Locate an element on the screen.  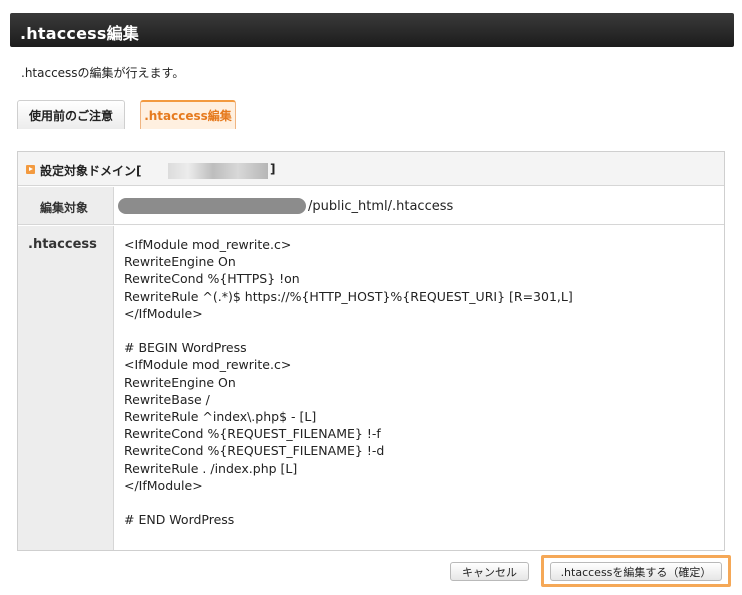
tab-htaccess-edit: .htaccess編集 is located at coordinates (188, 114).